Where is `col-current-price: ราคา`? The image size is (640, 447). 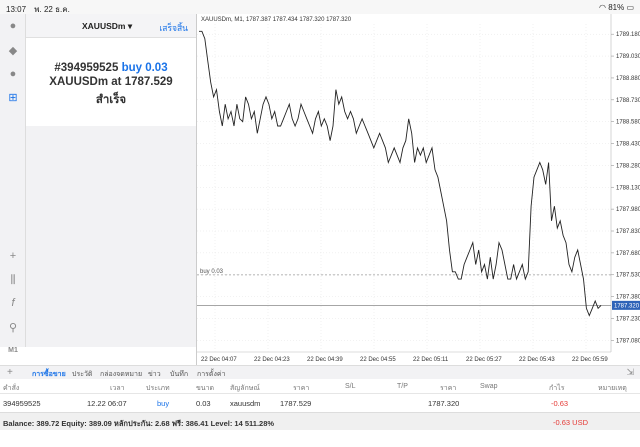
col-current-price: ราคา is located at coordinates (448, 388).